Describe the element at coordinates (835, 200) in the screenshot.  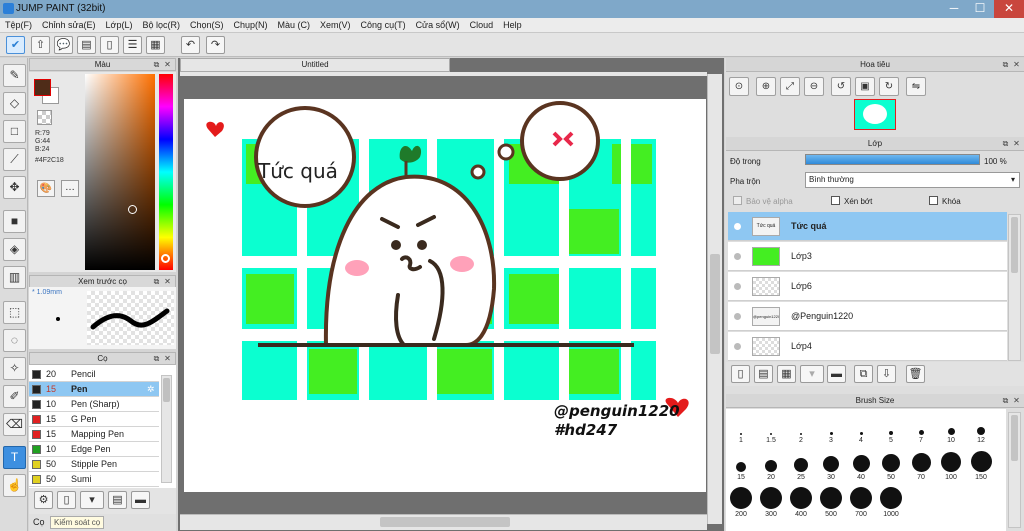
I see `clipping-checkbox` at that location.